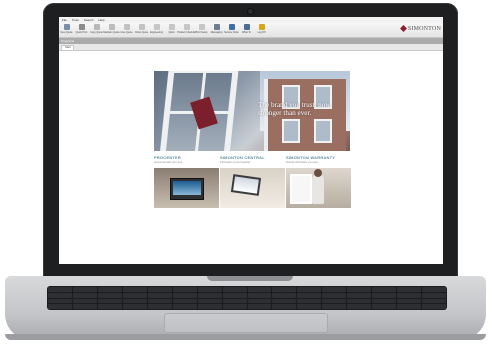 Image resolution: width=491 pixels, height=349 pixels. I want to click on maintain-quote-icon, so click(111, 27).